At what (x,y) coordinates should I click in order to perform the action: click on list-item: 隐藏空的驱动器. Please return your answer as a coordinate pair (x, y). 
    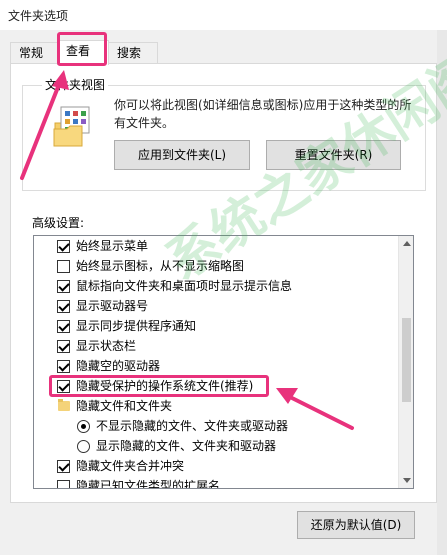
    Looking at the image, I should click on (216, 366).